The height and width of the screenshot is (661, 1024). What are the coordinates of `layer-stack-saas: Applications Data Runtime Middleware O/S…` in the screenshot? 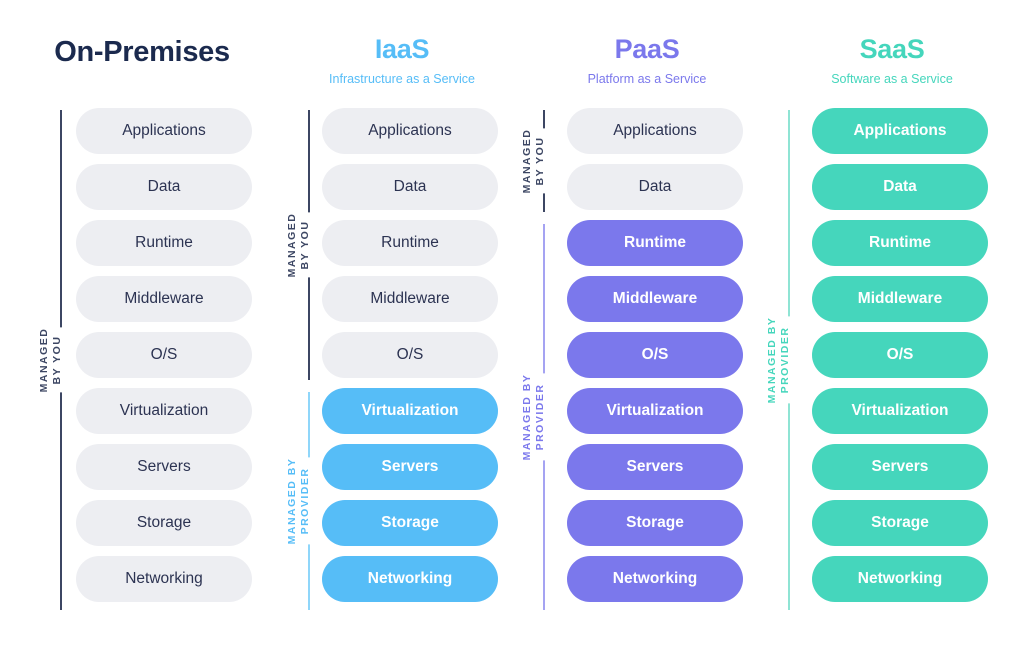 It's located at (900, 355).